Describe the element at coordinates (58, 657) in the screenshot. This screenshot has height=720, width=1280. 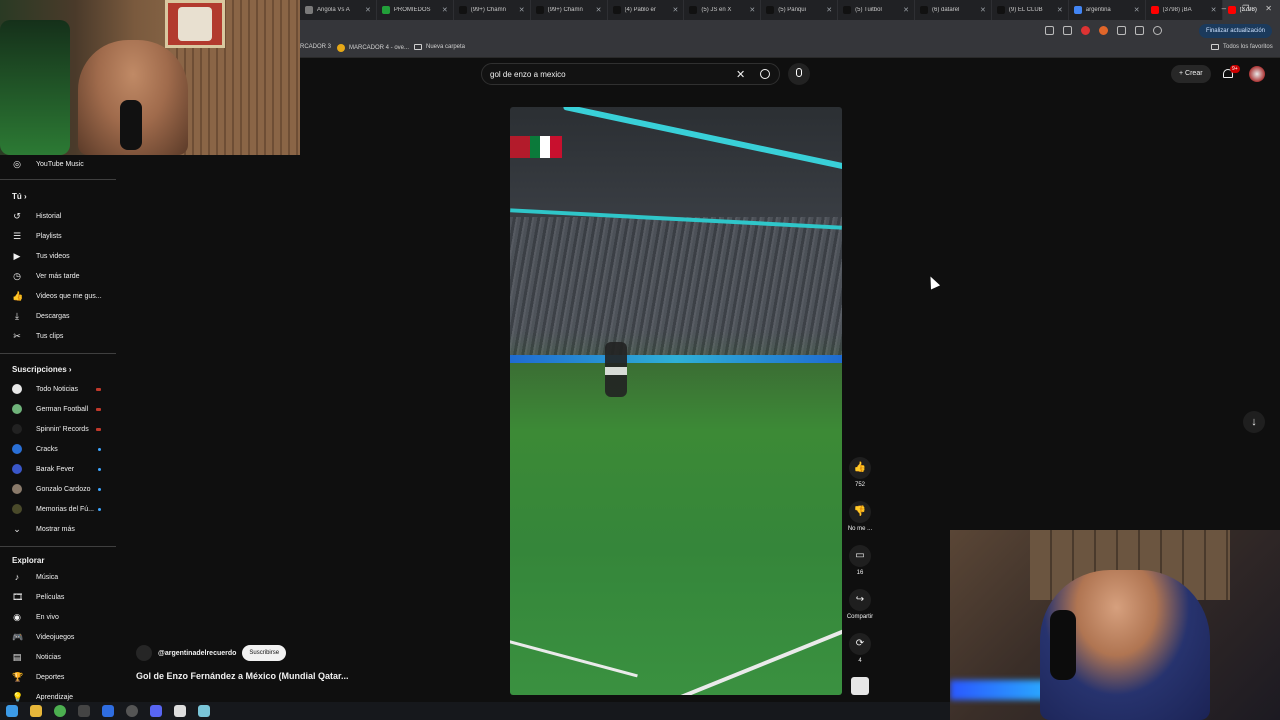
I see `sidebar-item: ▤ Noticias` at that location.